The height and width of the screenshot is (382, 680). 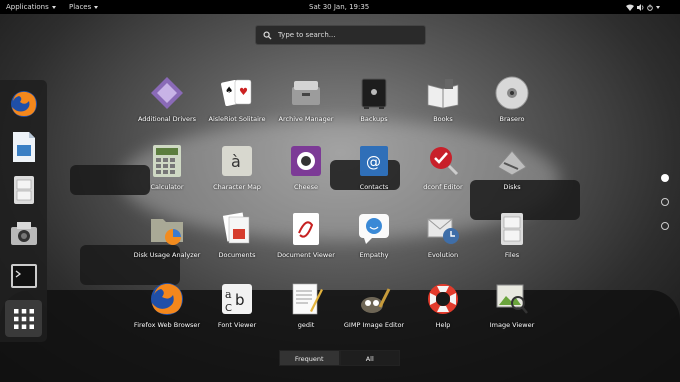 I want to click on tab-frequent: Frequent, so click(x=309, y=358).